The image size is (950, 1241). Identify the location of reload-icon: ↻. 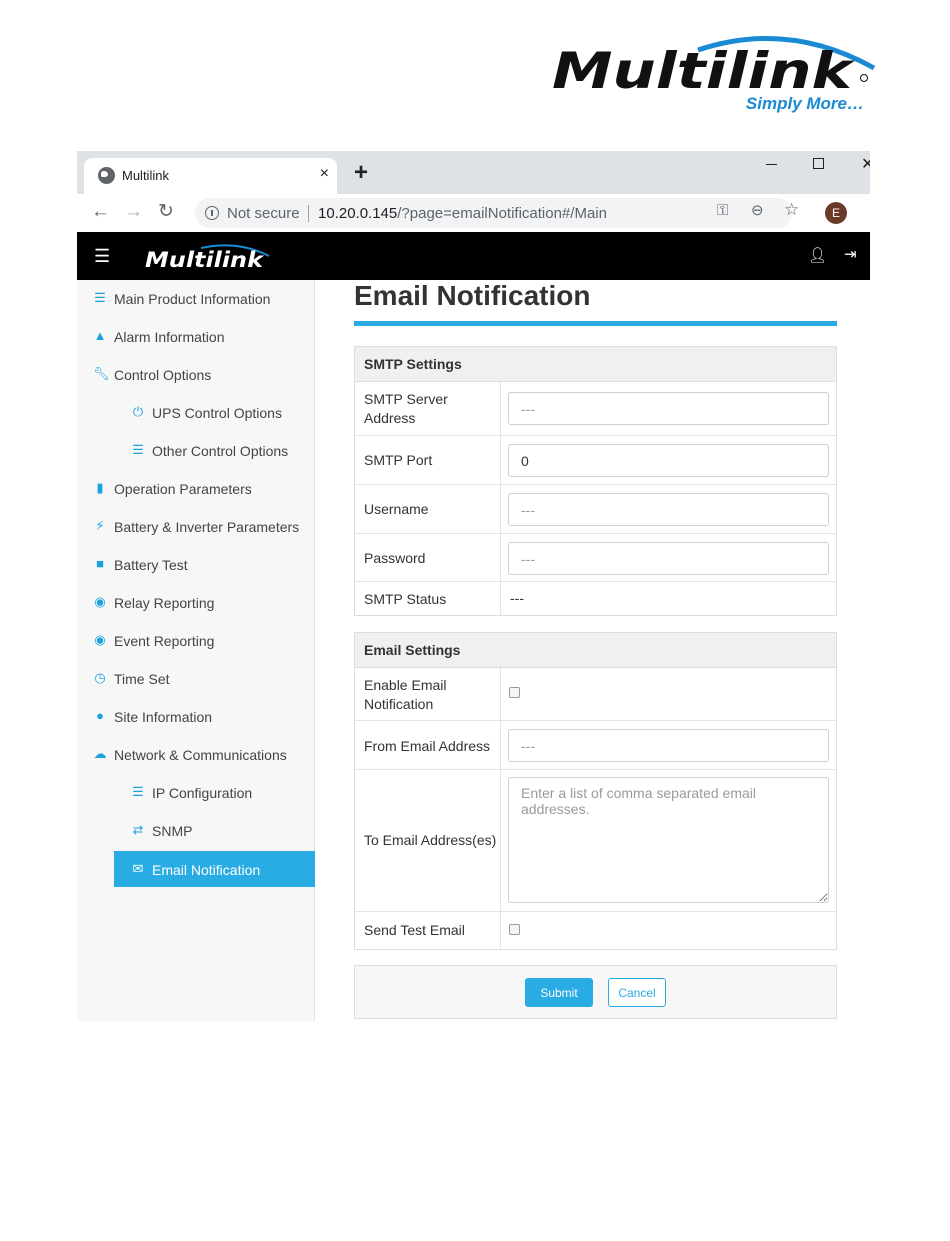
(166, 212).